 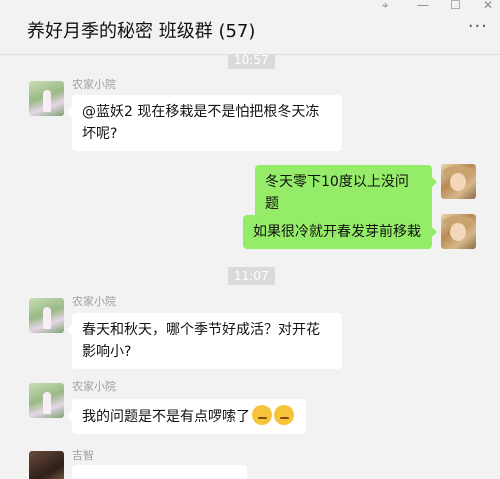 I want to click on message-bubble: 春天和秋天，哪个季节好成活？对开花影响小?, so click(x=204, y=341).